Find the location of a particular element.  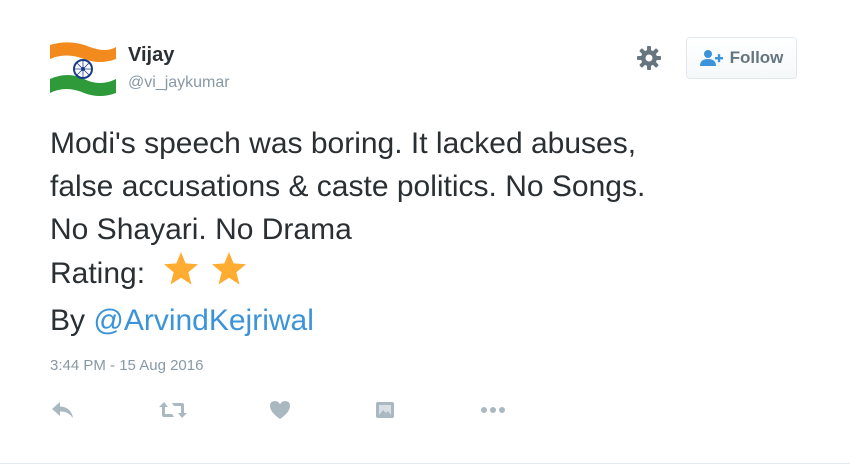

divider is located at coordinates (425, 463).